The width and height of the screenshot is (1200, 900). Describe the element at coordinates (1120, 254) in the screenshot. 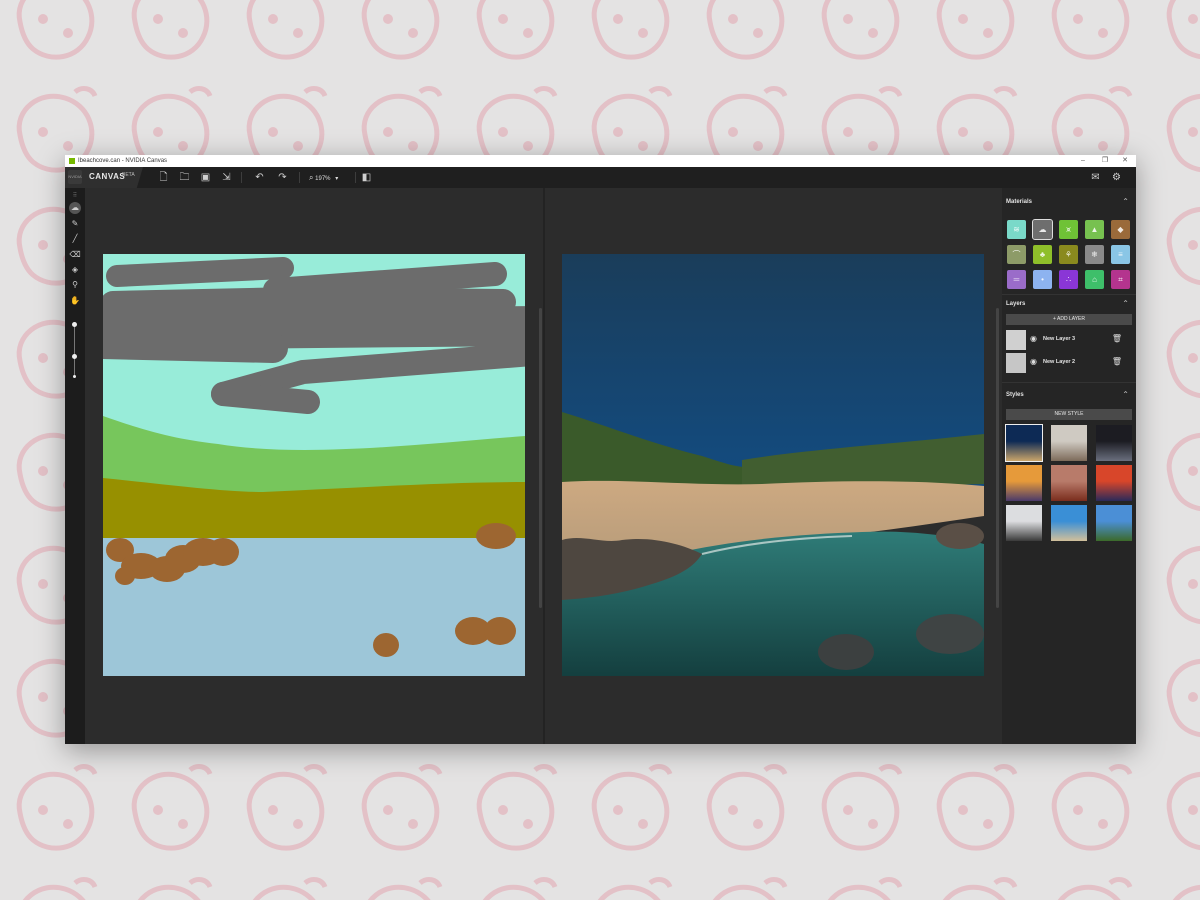

I see `material-water-swatch: ≡` at that location.